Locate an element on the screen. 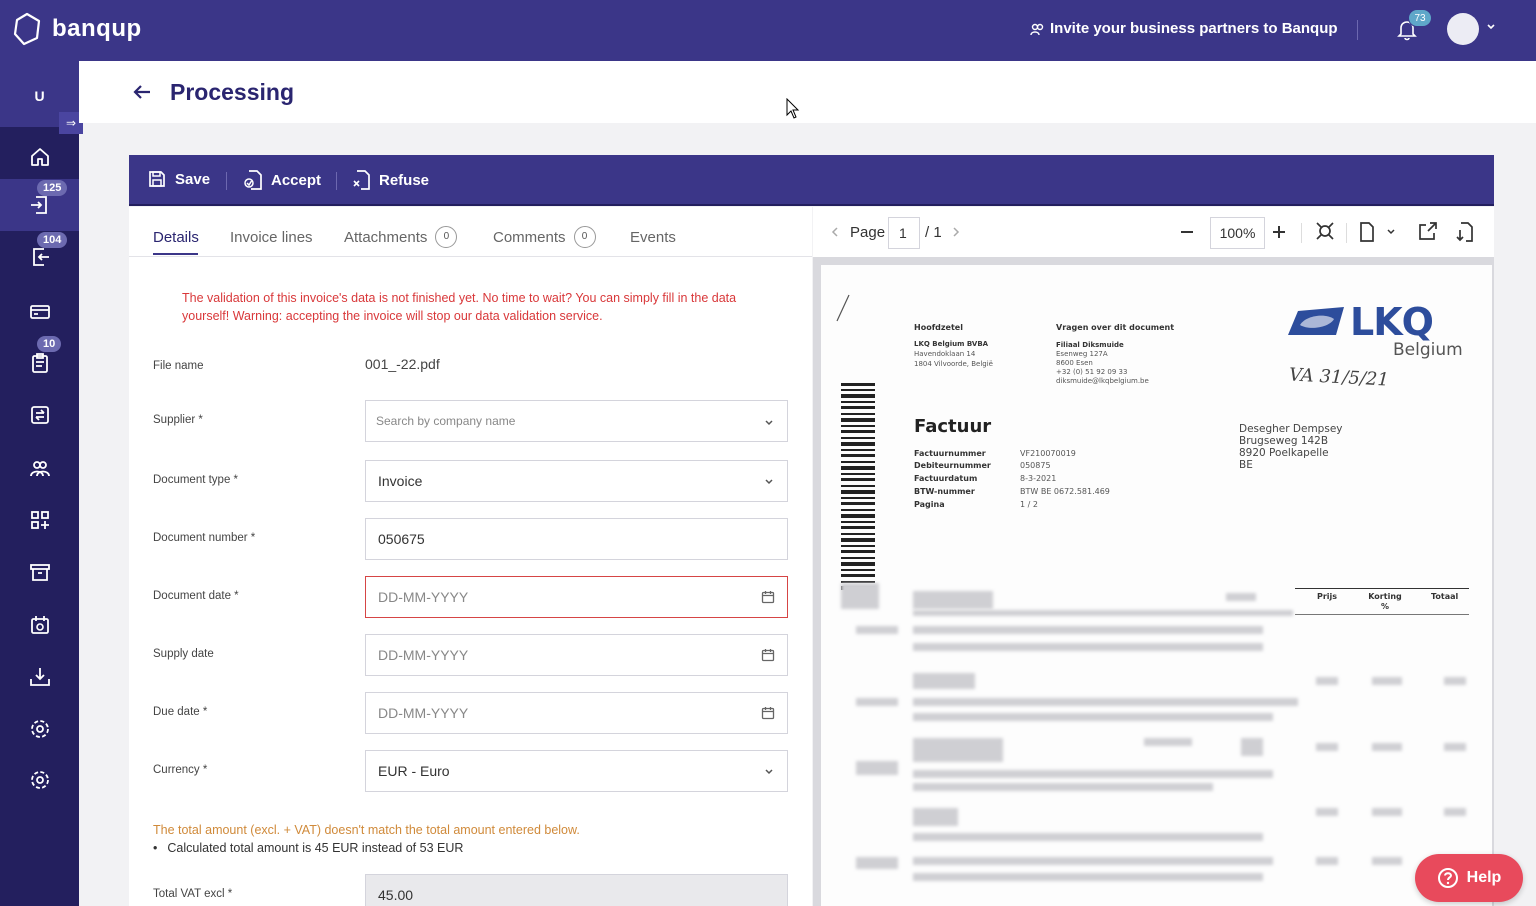 The height and width of the screenshot is (906, 1536). brand-name: banqup is located at coordinates (97, 28).